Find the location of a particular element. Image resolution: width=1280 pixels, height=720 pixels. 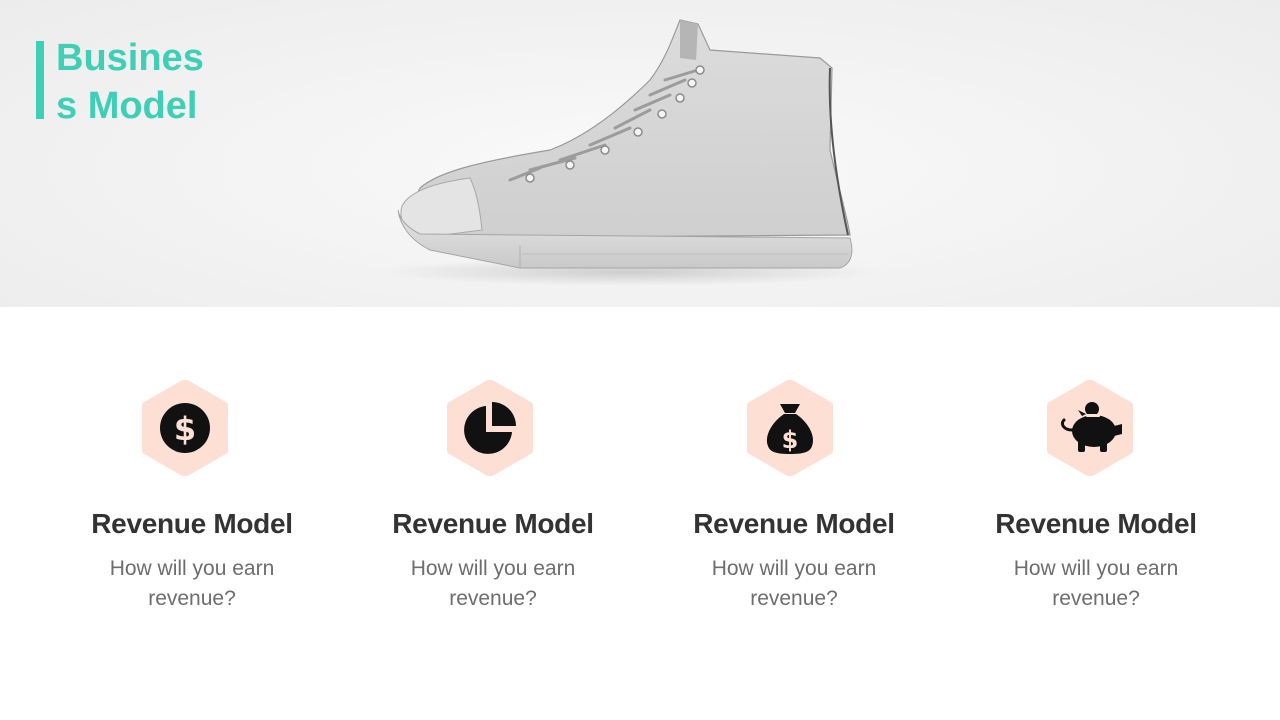

piggy-bank-icon is located at coordinates (1090, 428).